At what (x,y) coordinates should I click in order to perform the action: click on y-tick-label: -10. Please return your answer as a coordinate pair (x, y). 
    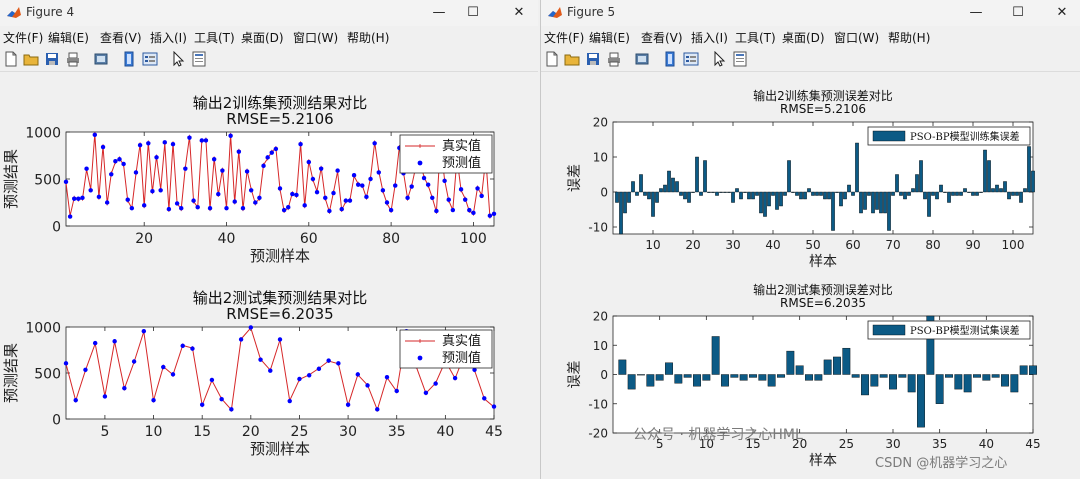
    Looking at the image, I should click on (598, 228).